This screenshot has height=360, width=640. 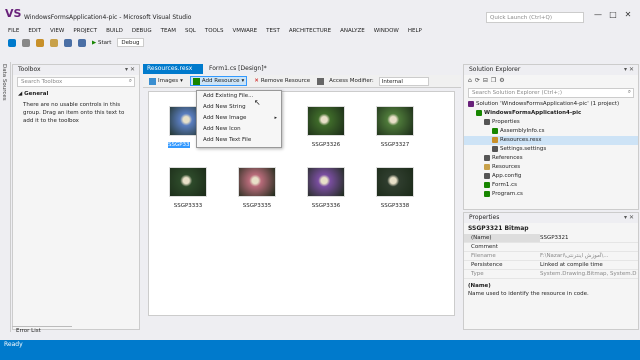 I want to click on toolbox-group-general: ◢ General, so click(x=76, y=94).